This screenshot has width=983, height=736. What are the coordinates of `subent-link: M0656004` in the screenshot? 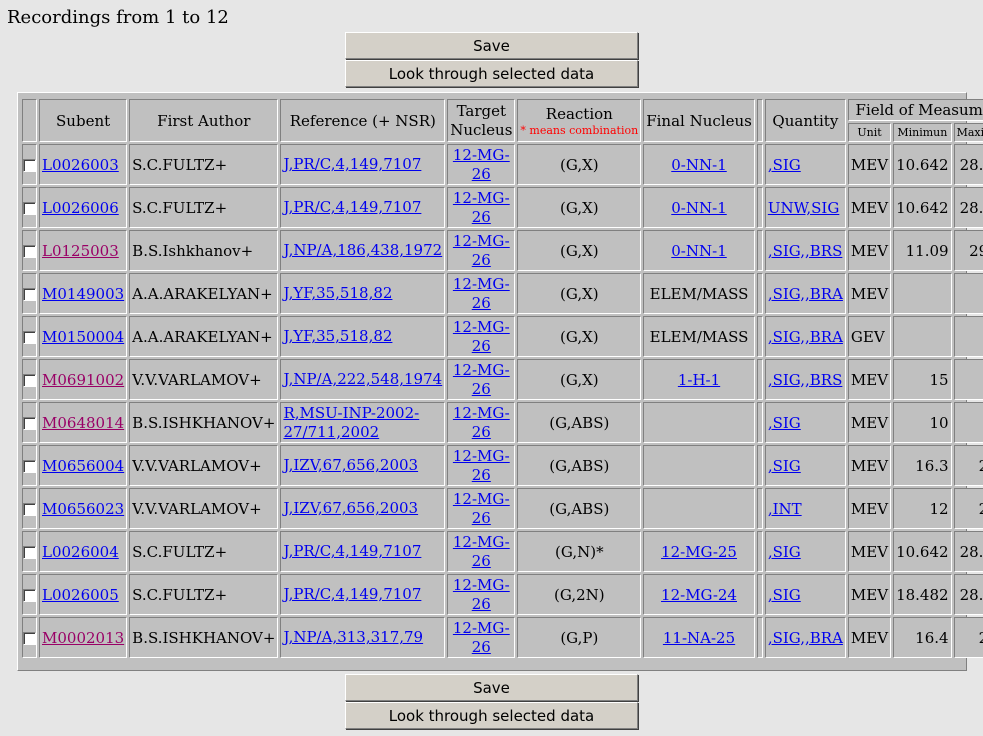 It's located at (83, 466).